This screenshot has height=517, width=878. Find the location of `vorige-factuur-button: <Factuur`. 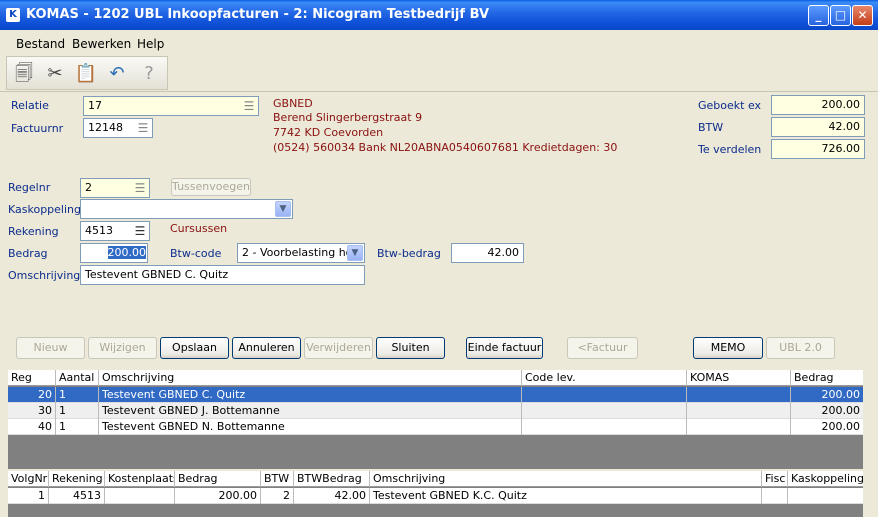

vorige-factuur-button: <Factuur is located at coordinates (602, 348).